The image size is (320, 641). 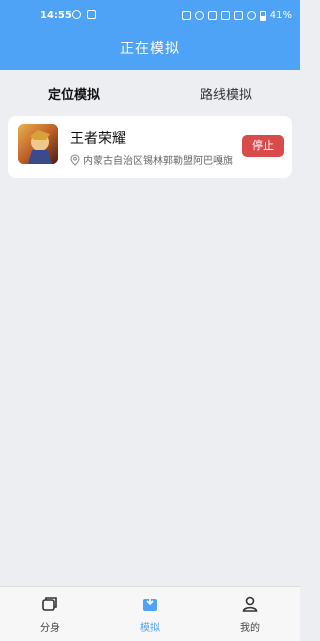 What do you see at coordinates (56, 15) in the screenshot?
I see `status-time: 14:55` at bounding box center [56, 15].